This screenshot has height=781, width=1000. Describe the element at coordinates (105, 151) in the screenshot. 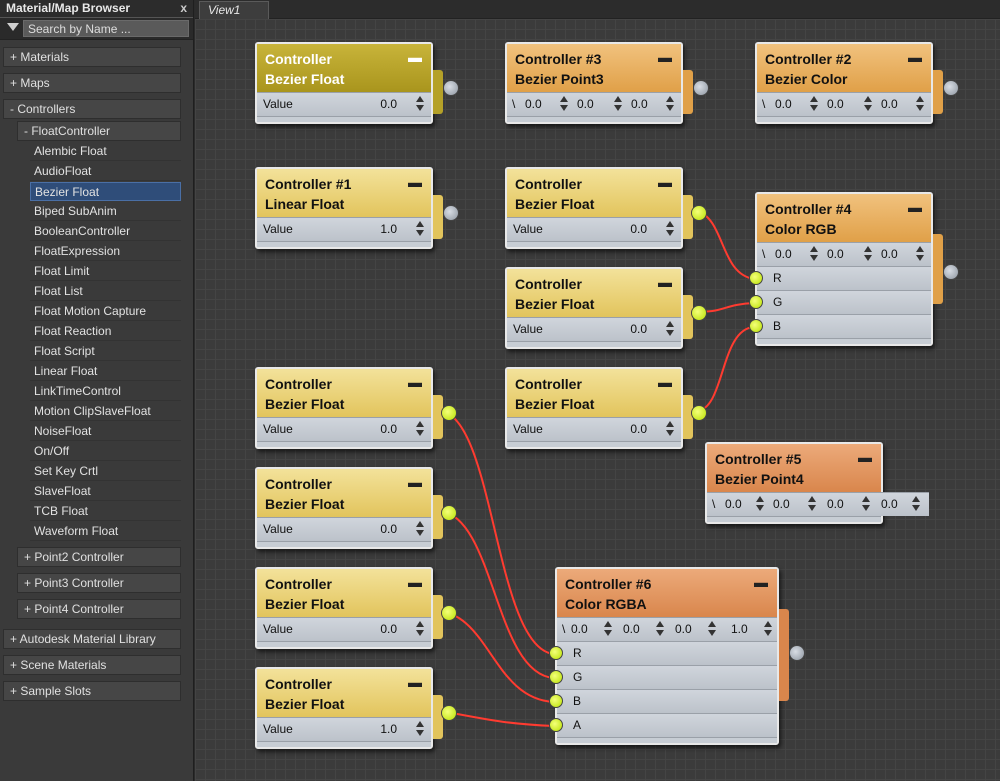

I see `list-item: Alembic Float` at that location.